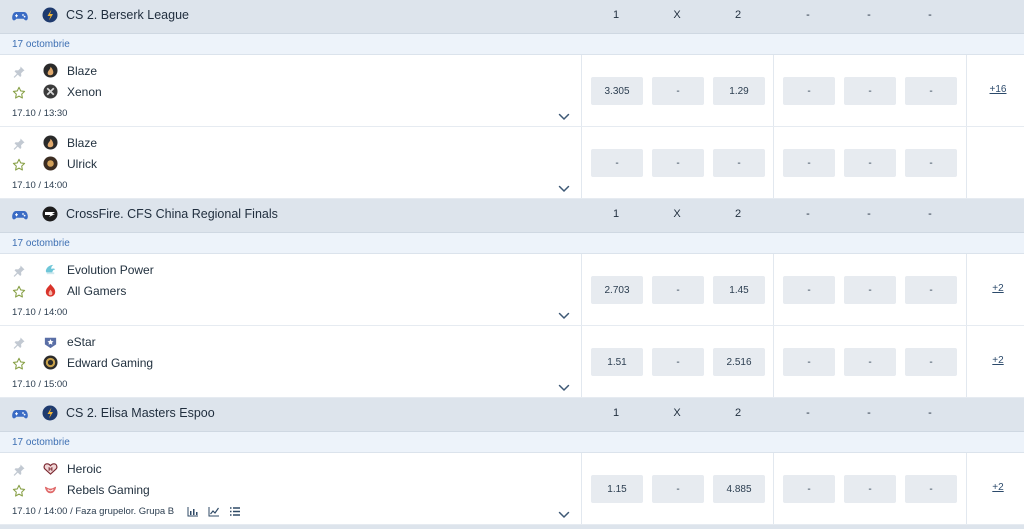 The height and width of the screenshot is (532, 1024). Describe the element at coordinates (617, 91) in the screenshot. I see `odd-button: 3.305` at that location.